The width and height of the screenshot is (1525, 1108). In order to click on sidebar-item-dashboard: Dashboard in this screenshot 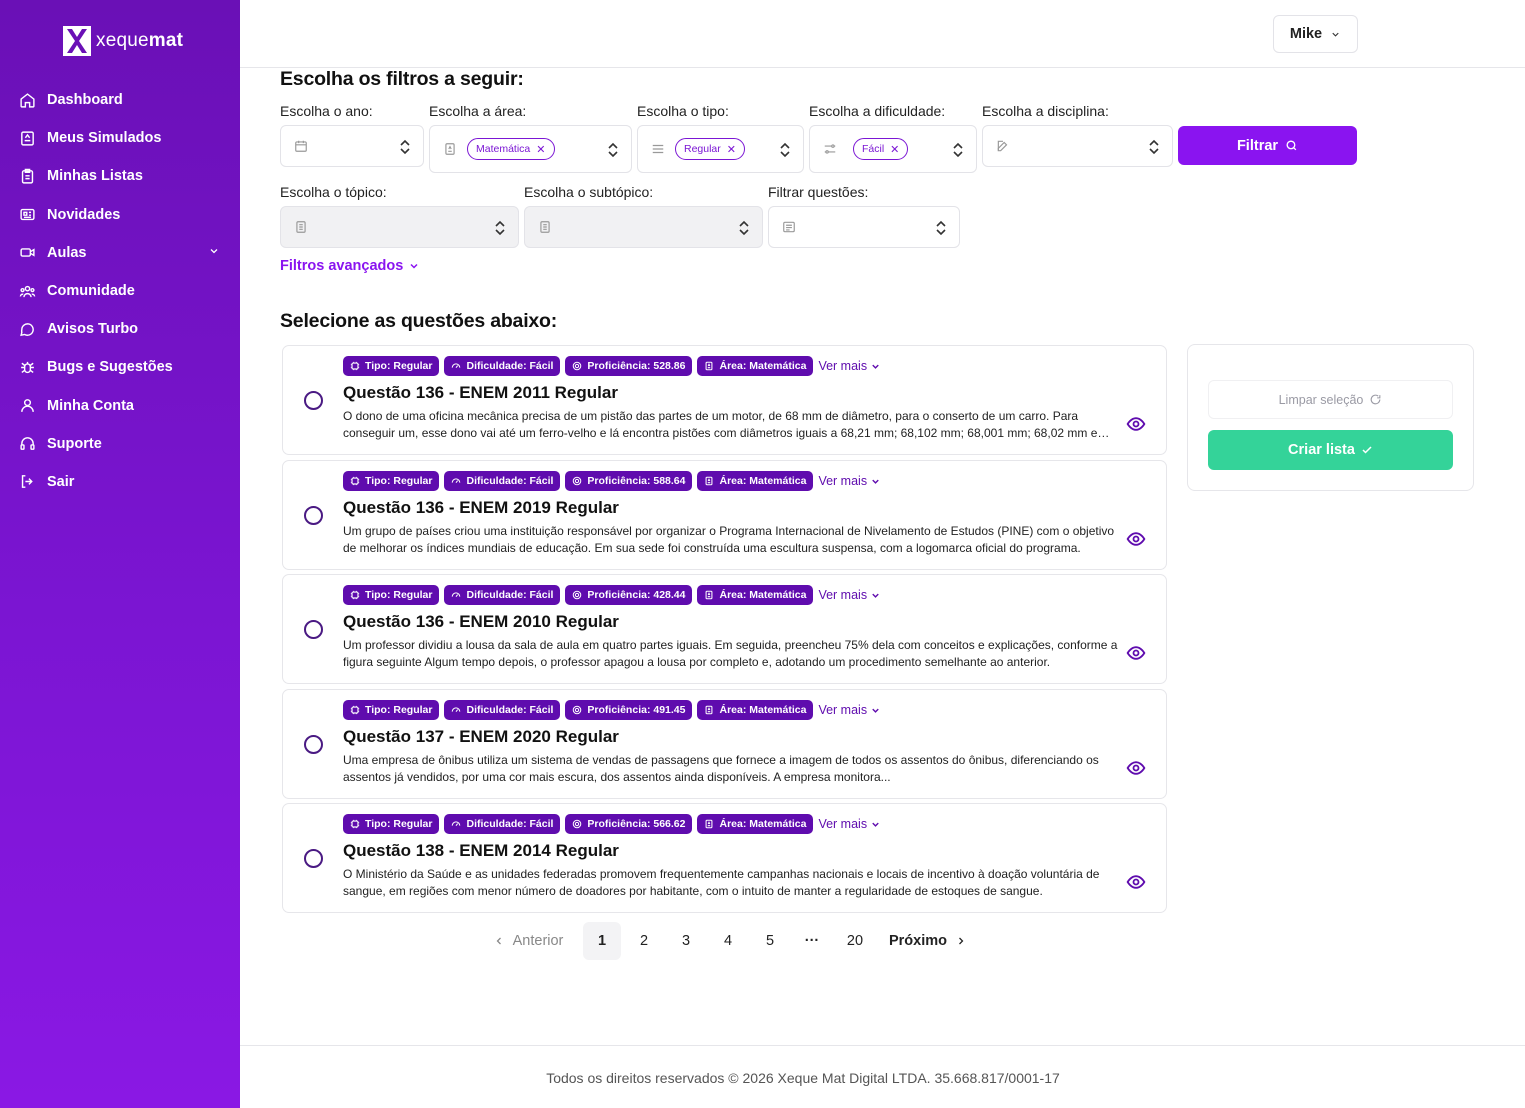, I will do `click(120, 100)`.